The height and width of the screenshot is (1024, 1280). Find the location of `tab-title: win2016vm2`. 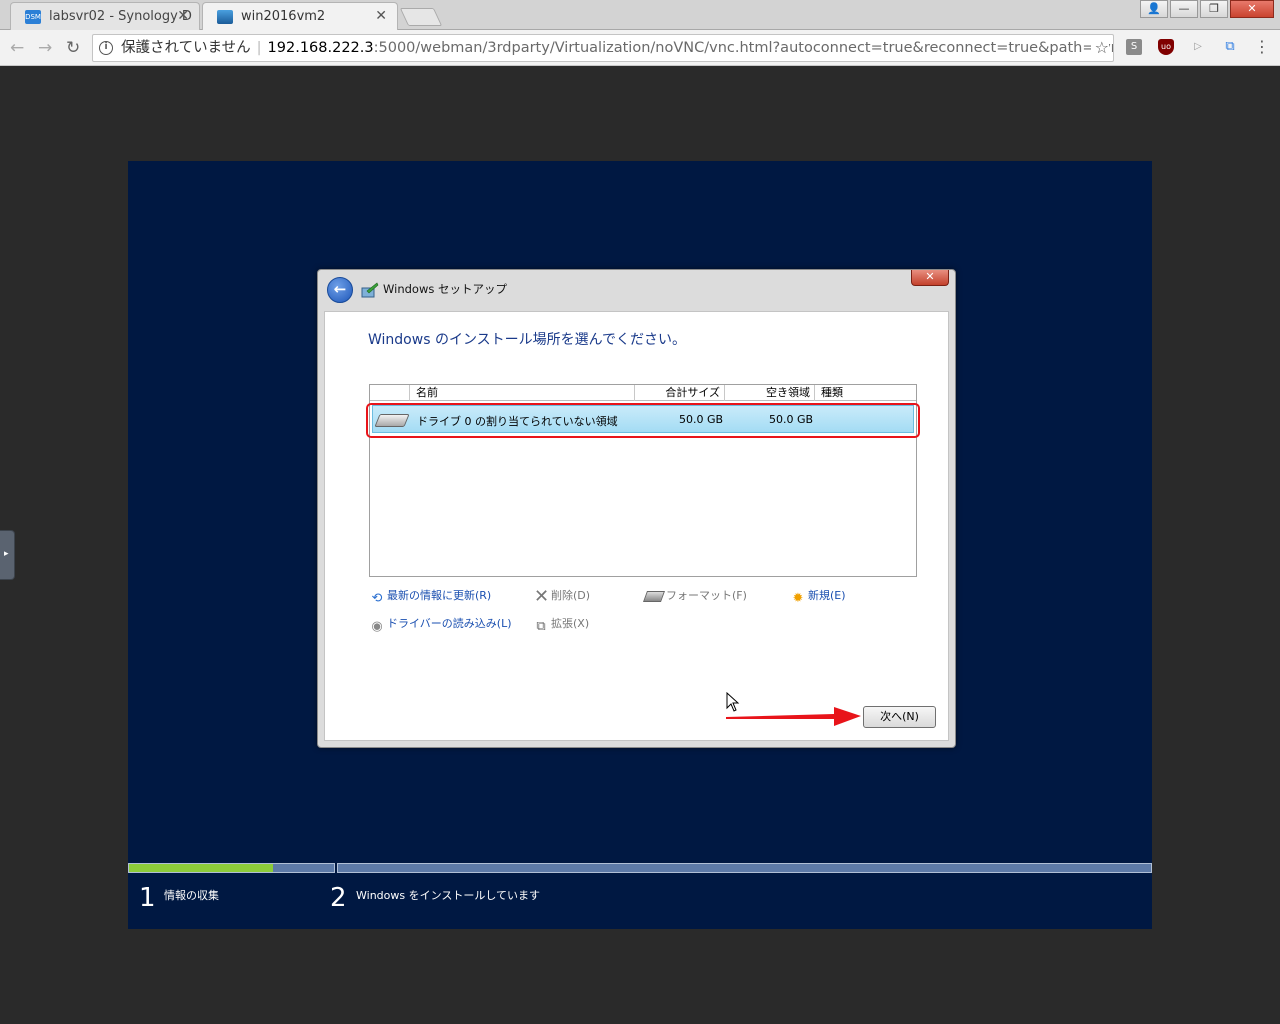

tab-title: win2016vm2 is located at coordinates (283, 16).